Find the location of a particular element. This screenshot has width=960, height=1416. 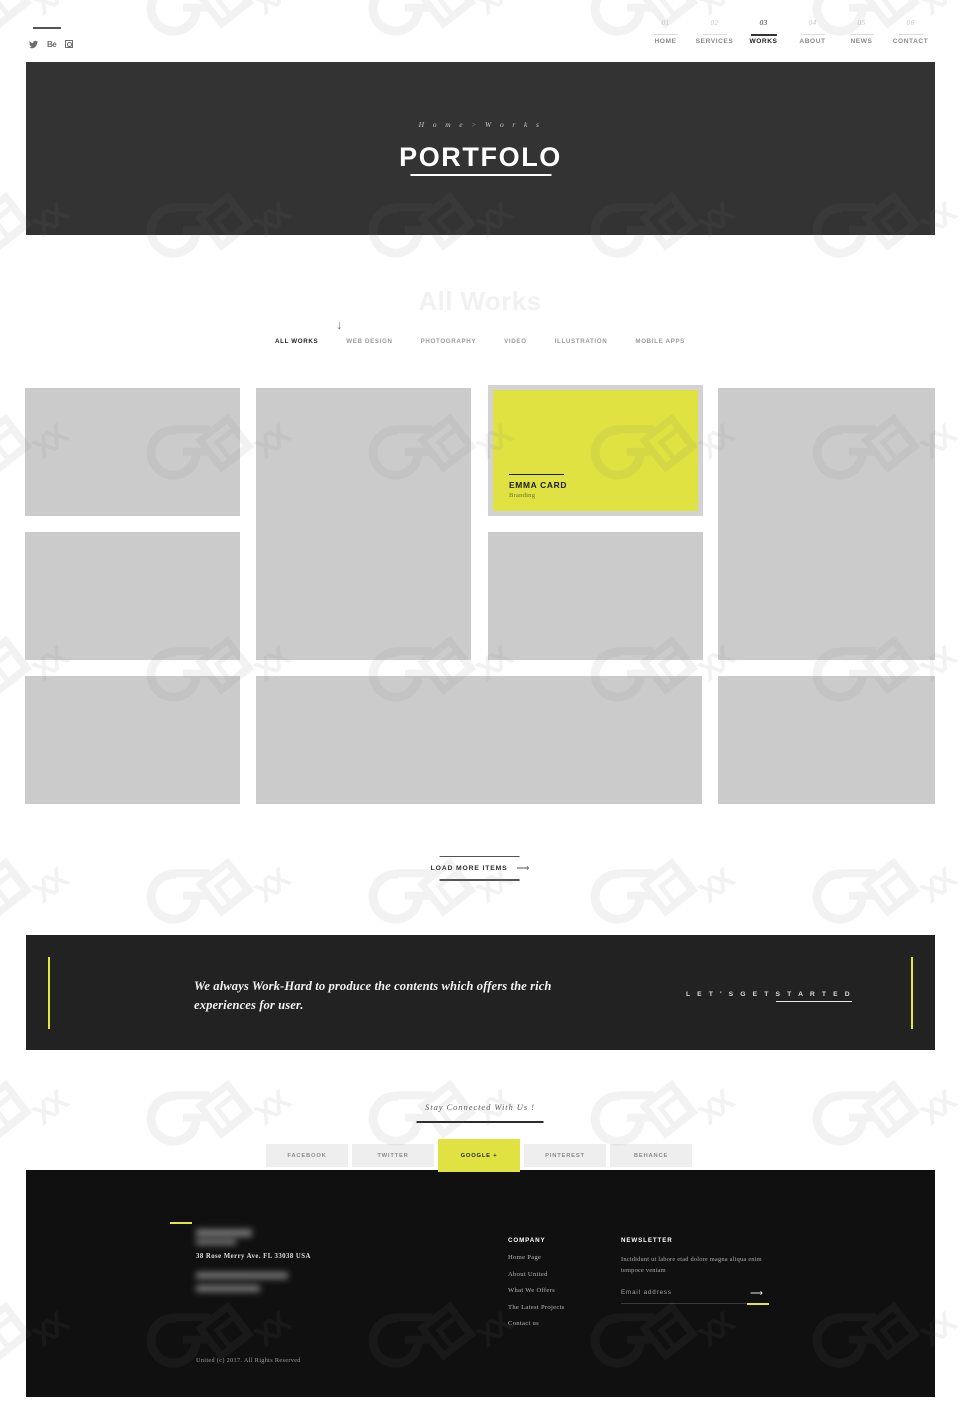

footer-link-about-united: About United is located at coordinates (536, 1274).